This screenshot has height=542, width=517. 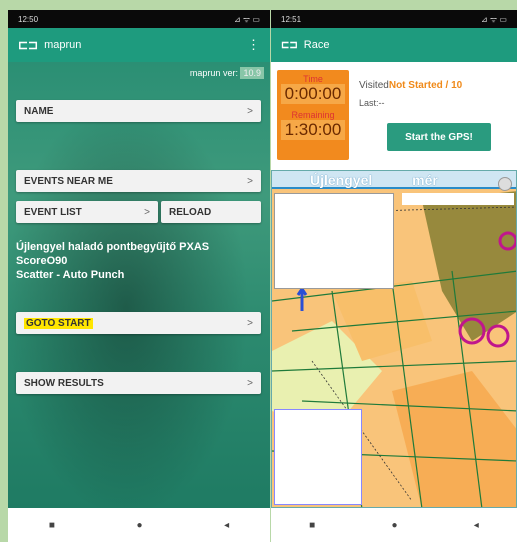 I want to click on map-notice, so click(x=458, y=199).